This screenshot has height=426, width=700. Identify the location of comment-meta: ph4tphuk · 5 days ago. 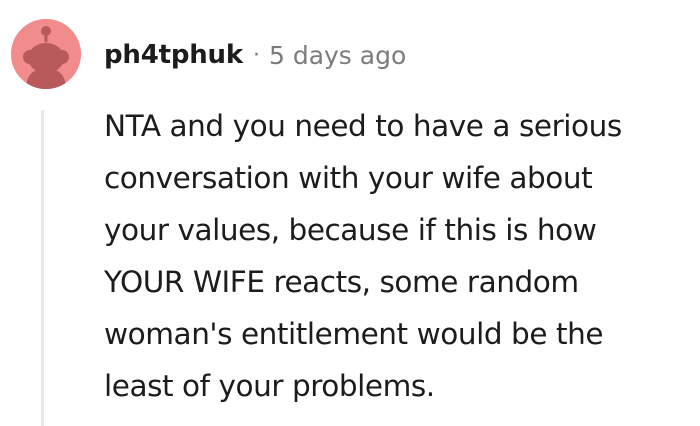
(255, 55).